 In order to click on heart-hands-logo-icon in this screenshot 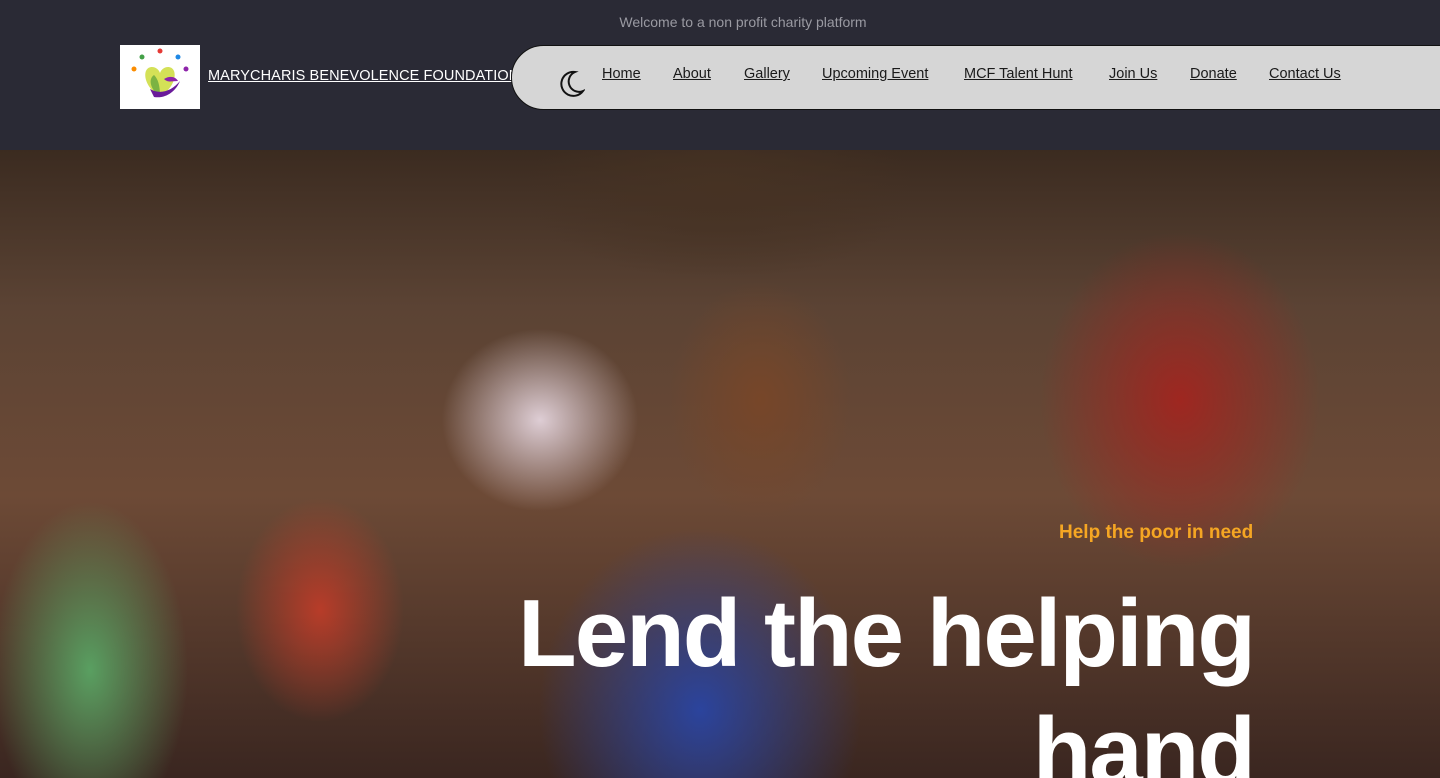, I will do `click(160, 73)`.